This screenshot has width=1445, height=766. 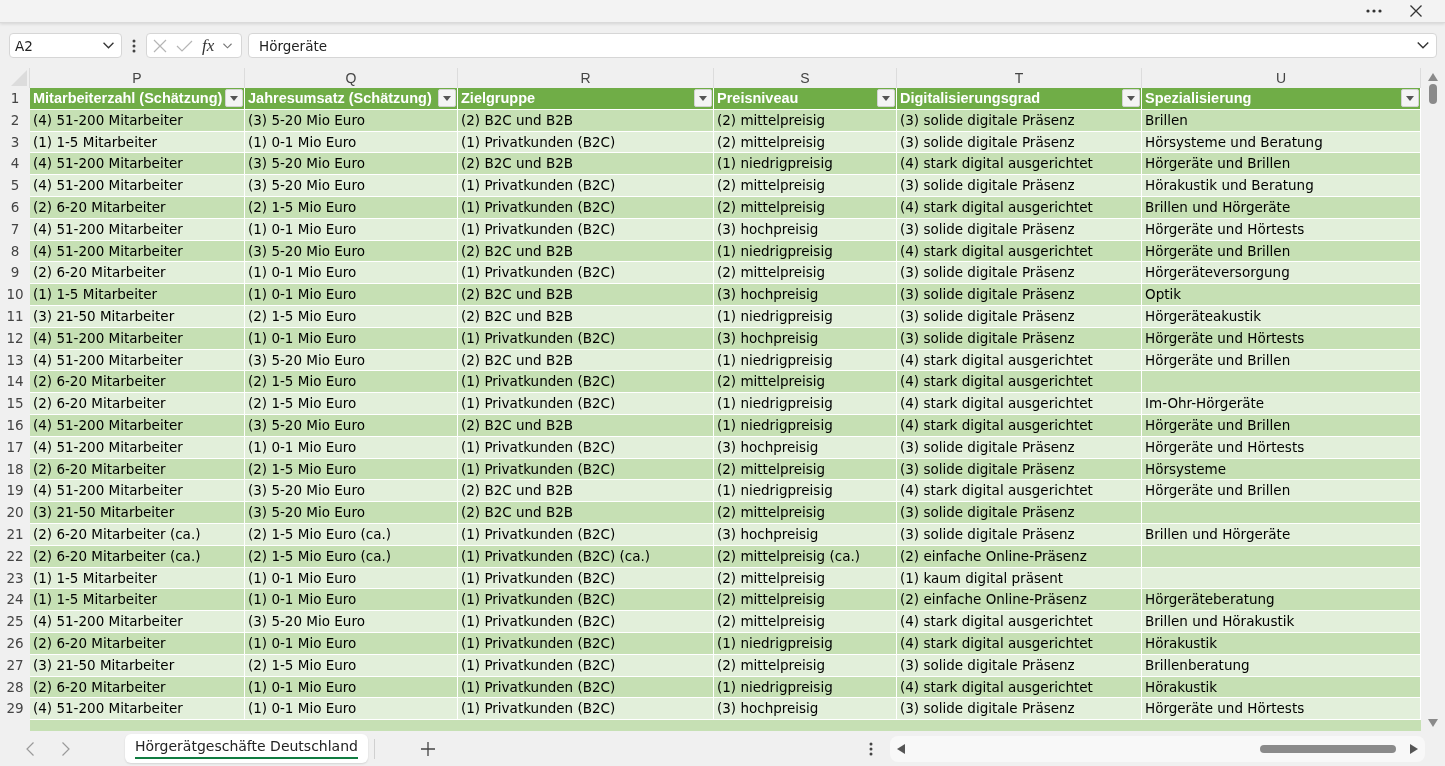 What do you see at coordinates (340, 98) in the screenshot?
I see `header-label: Jahresumsatz (Schätzung)` at bounding box center [340, 98].